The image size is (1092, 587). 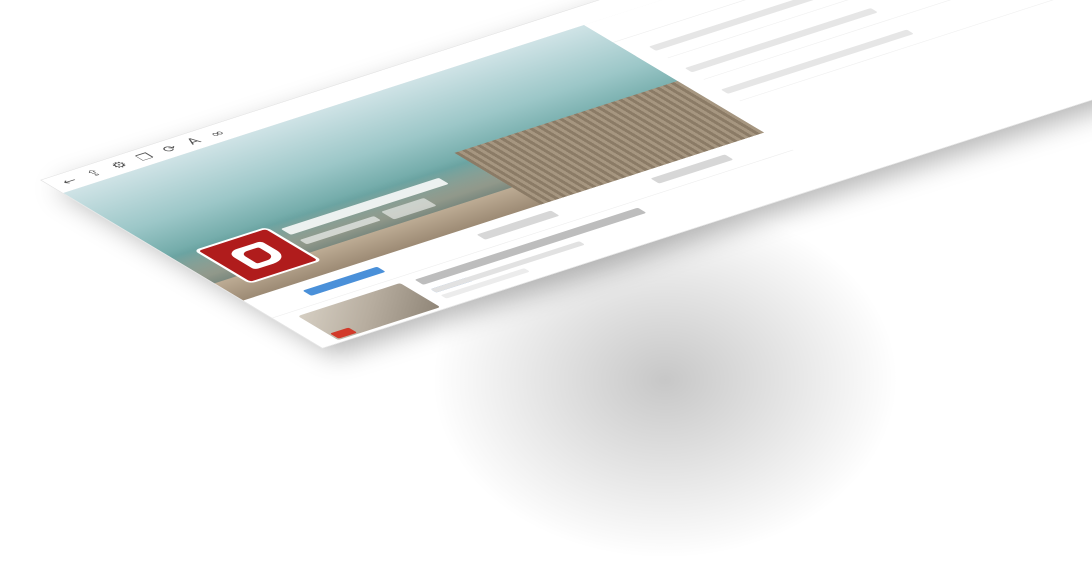 What do you see at coordinates (193, 141) in the screenshot?
I see `text-icon: A` at bounding box center [193, 141].